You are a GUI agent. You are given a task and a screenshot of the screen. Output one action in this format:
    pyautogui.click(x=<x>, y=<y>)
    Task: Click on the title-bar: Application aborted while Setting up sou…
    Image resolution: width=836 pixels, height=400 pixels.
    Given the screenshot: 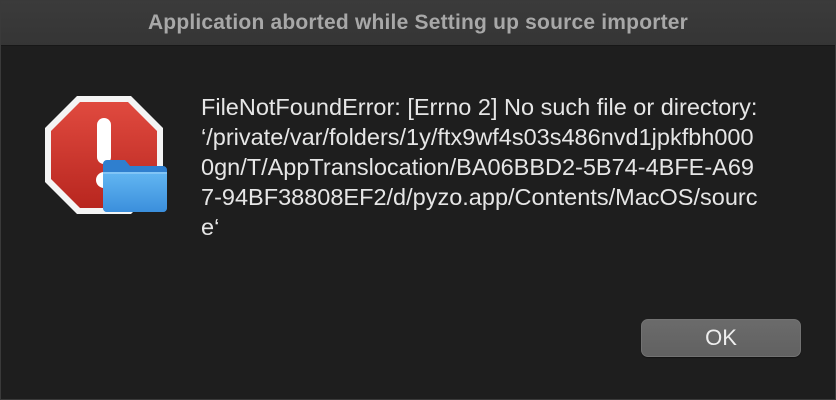 What is the action you would take?
    pyautogui.click(x=418, y=23)
    